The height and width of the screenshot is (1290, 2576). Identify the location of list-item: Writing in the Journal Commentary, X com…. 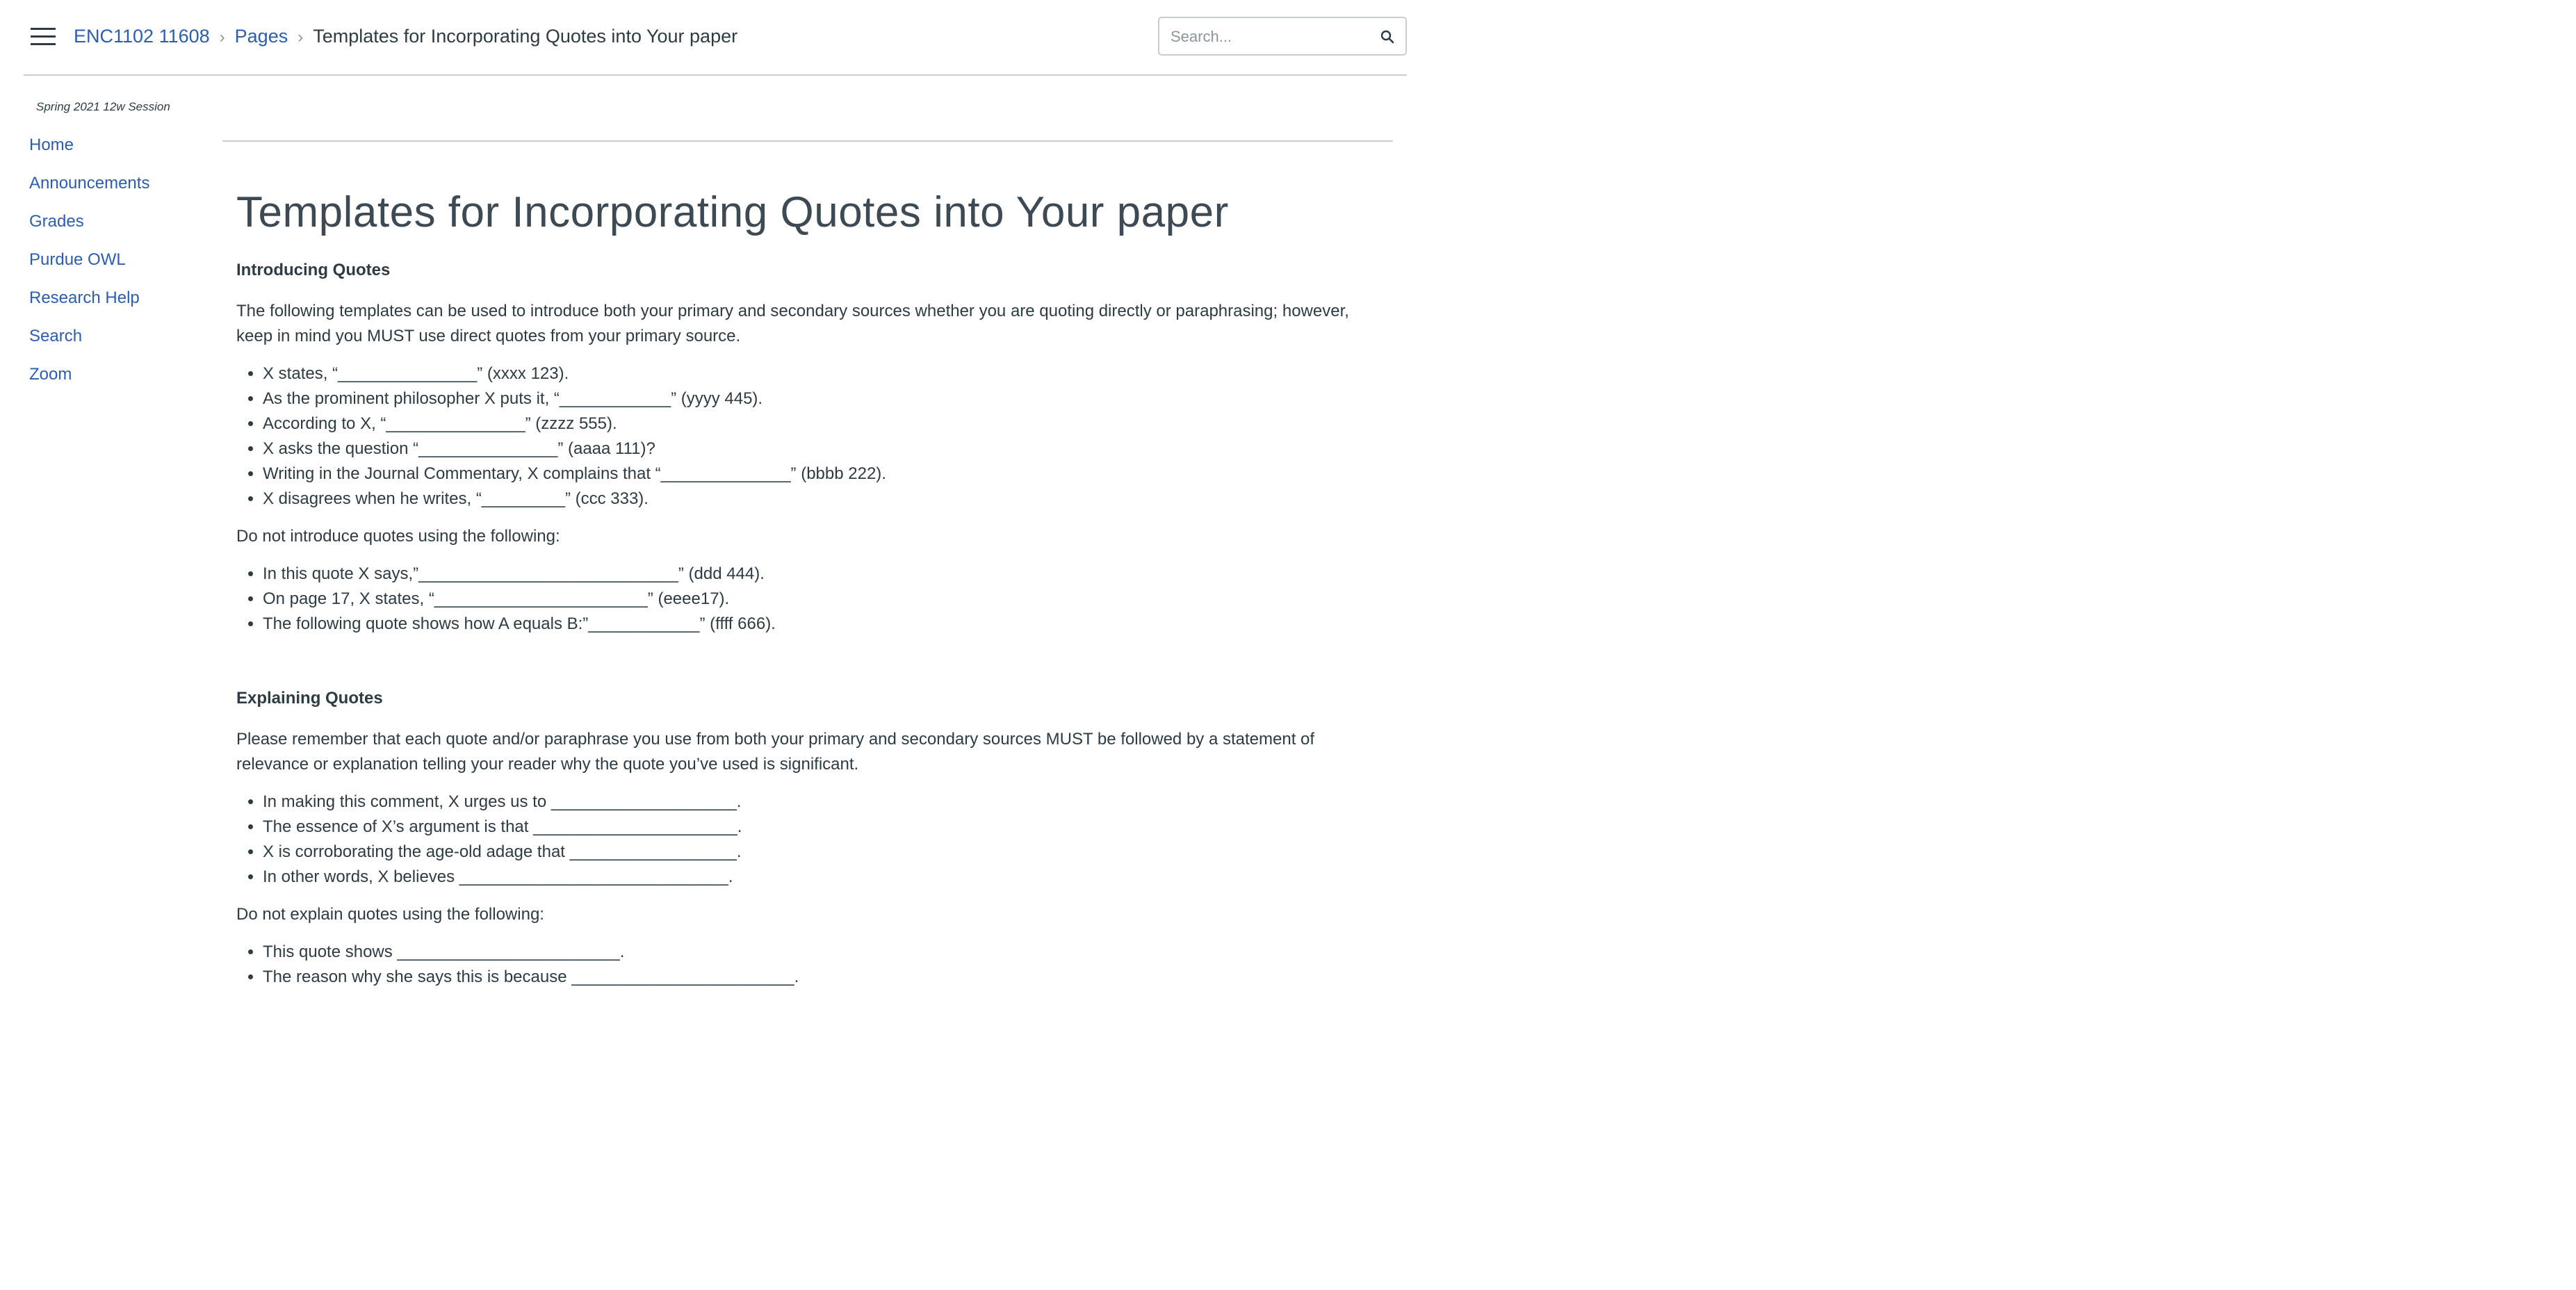
(574, 474).